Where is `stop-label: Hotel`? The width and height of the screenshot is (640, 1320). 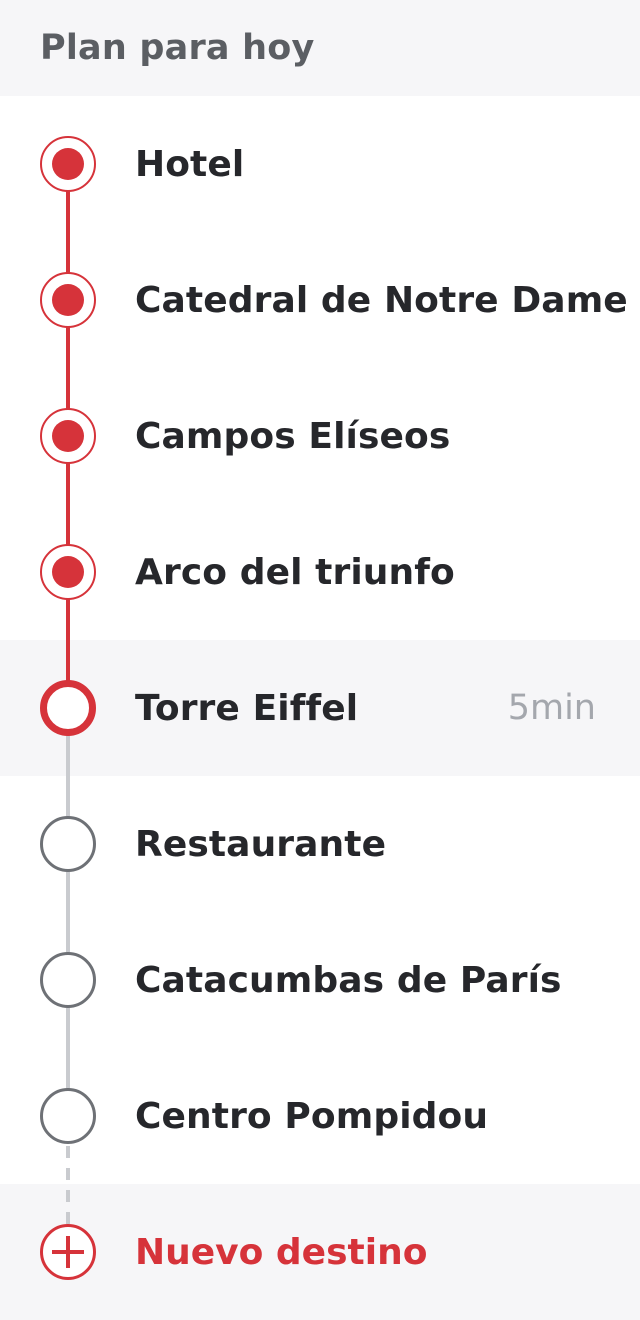 stop-label: Hotel is located at coordinates (190, 164).